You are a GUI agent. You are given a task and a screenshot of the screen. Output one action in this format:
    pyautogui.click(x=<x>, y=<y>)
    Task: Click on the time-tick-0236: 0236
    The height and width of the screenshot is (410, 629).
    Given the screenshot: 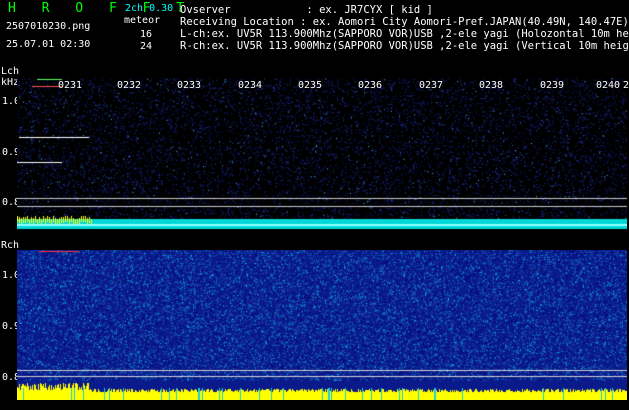 What is the action you would take?
    pyautogui.click(x=370, y=85)
    